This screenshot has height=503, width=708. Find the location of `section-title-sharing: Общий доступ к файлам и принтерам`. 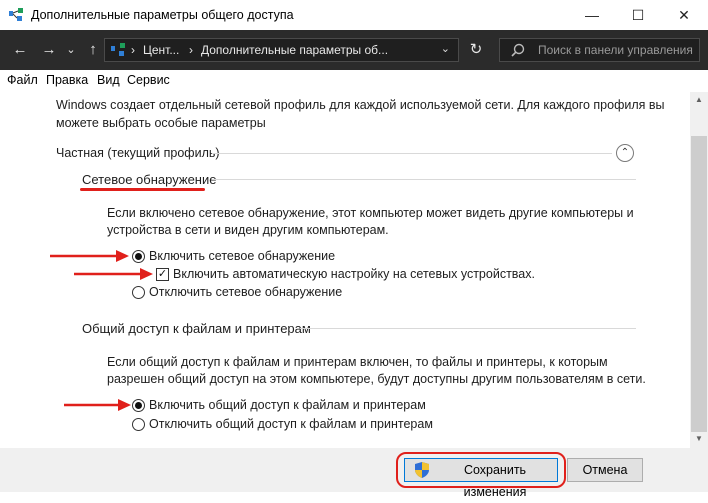

section-title-sharing: Общий доступ к файлам и принтерам is located at coordinates (196, 328).